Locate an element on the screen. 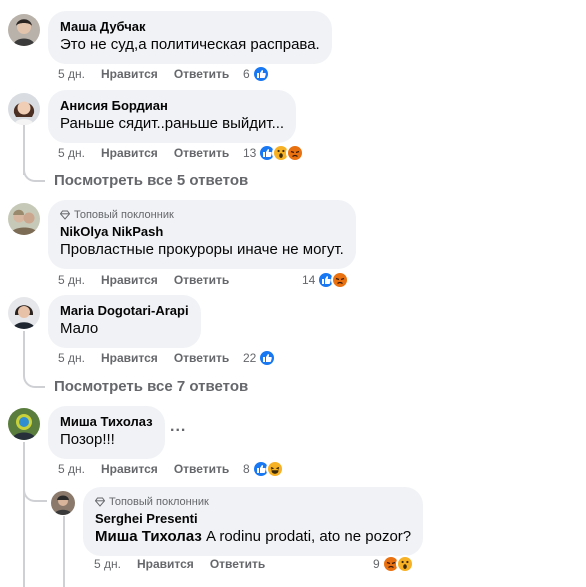  comment-author: NikOlya NikPash is located at coordinates (202, 232).